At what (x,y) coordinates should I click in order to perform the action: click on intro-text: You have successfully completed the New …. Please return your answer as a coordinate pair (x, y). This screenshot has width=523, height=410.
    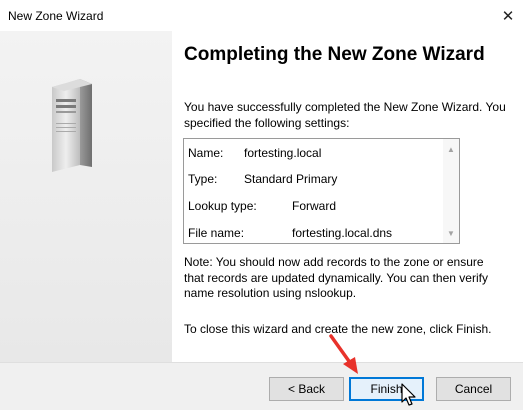
    Looking at the image, I should click on (349, 115).